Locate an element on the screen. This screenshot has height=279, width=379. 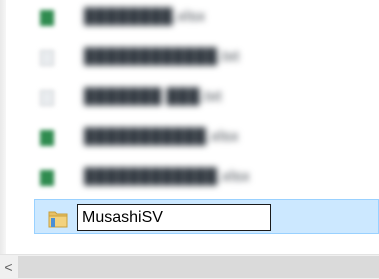
file-name: ████████████.txt is located at coordinates (162, 56).